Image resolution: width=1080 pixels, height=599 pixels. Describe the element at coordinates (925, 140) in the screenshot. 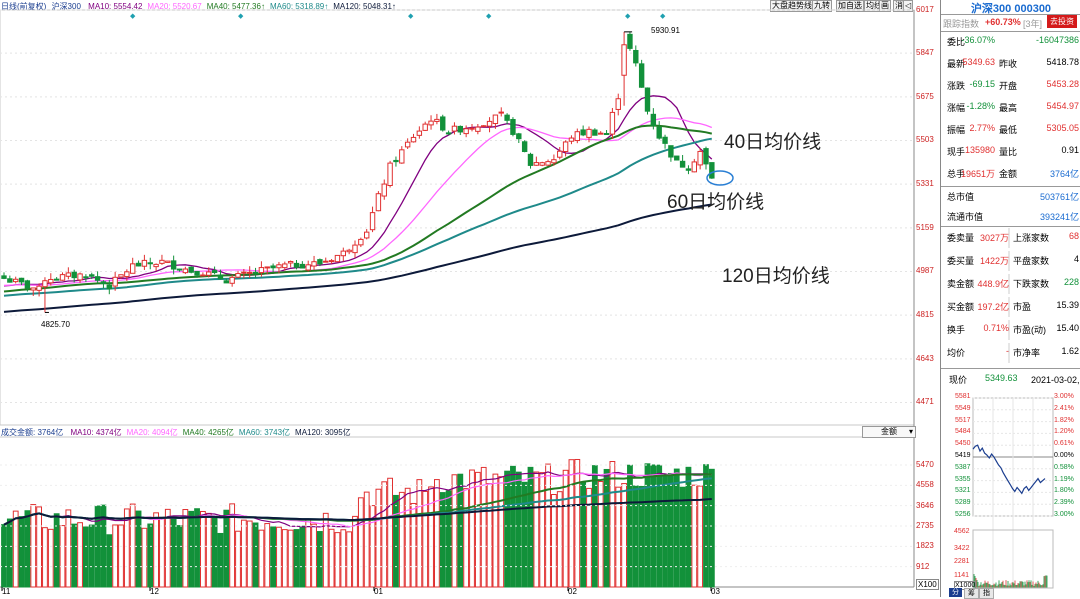

I see `y-tick-label: 5503` at that location.